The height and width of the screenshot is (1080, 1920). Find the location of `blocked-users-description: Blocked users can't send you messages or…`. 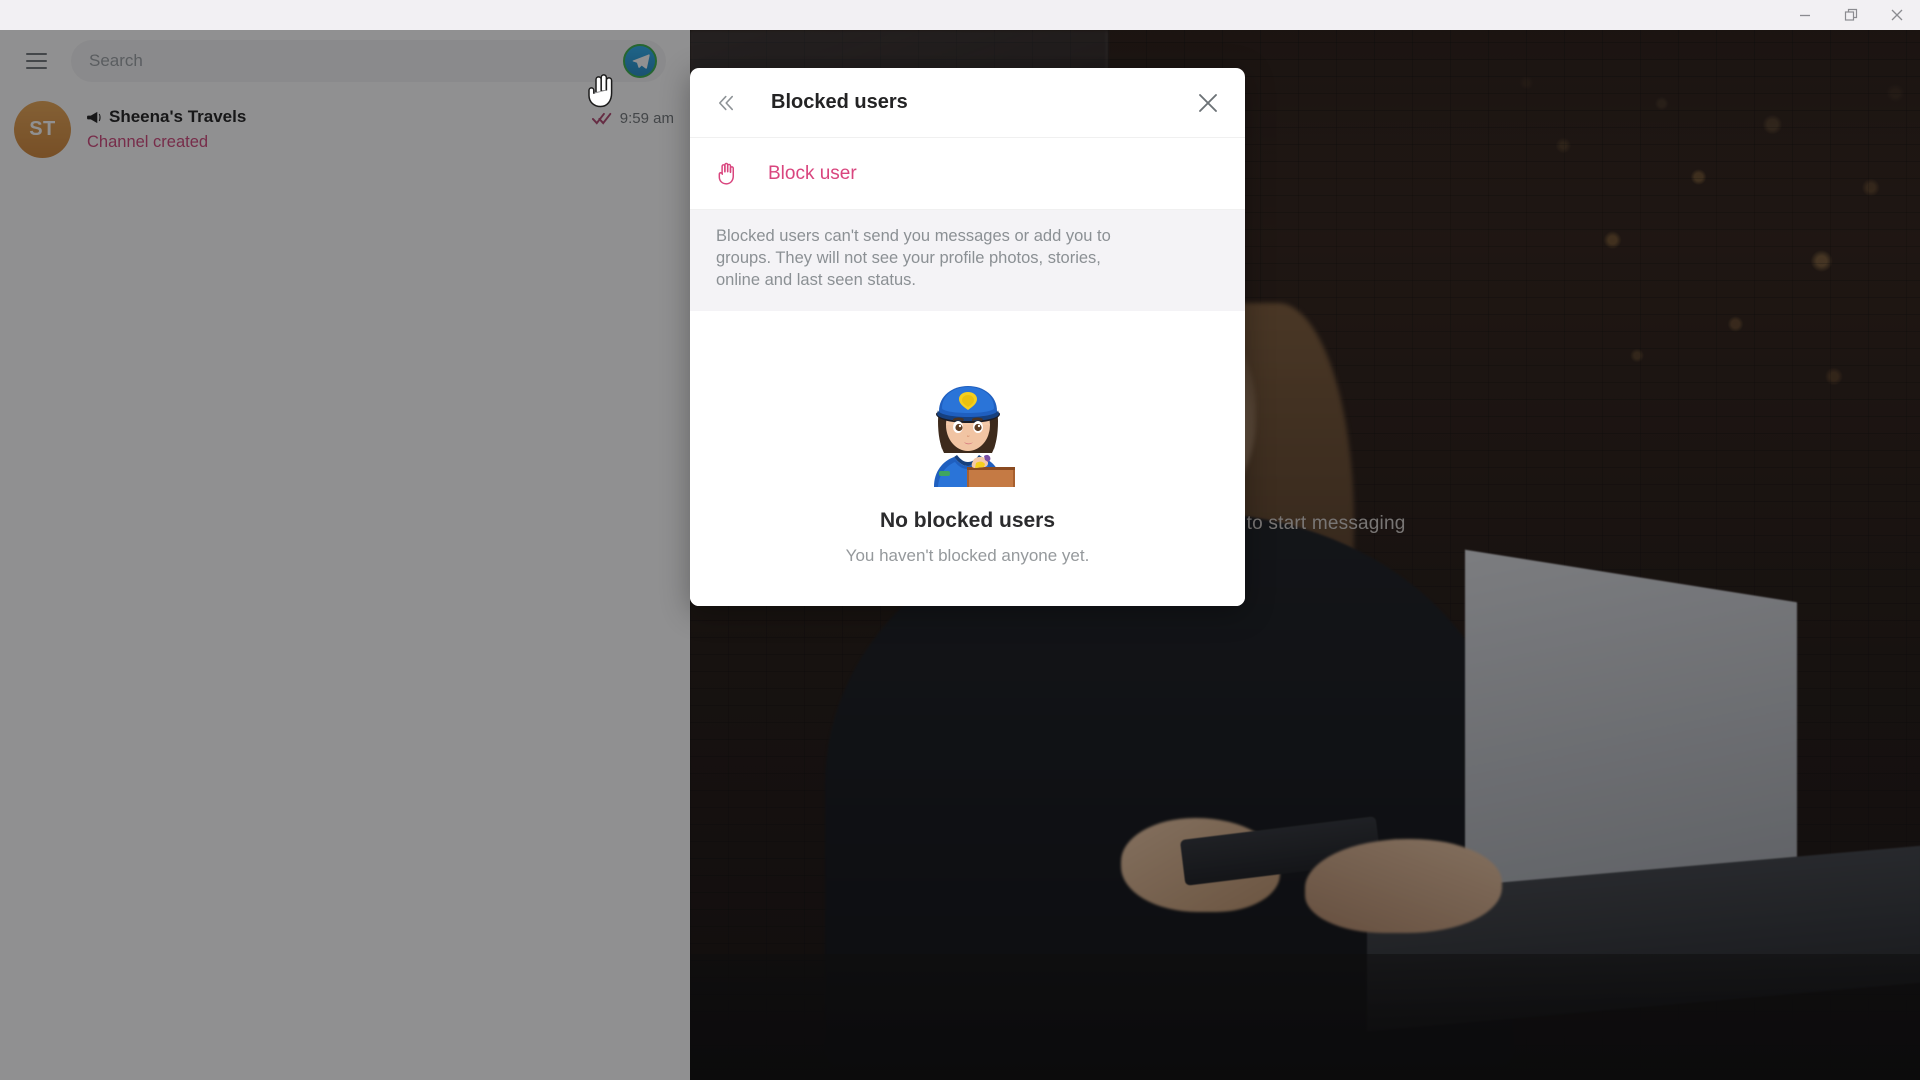

blocked-users-description: Blocked users can't send you messages or… is located at coordinates (967, 261).